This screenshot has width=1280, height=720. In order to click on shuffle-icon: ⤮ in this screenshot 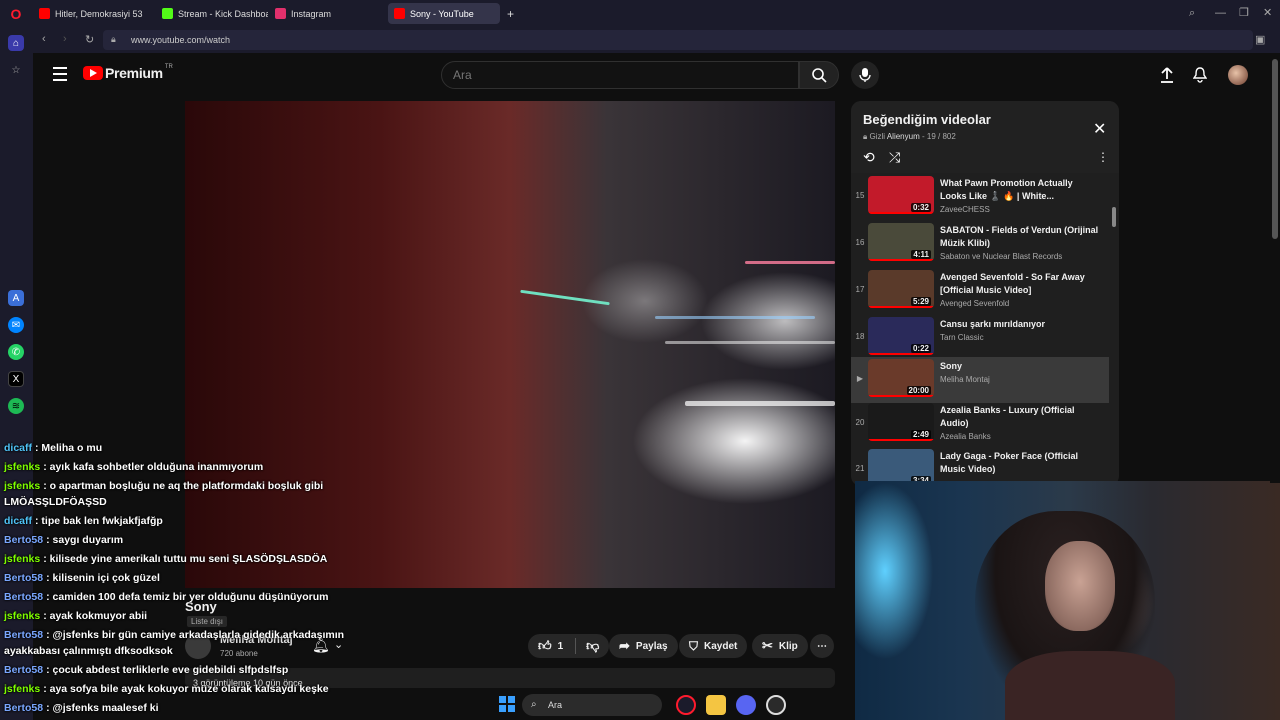, I will do `click(894, 157)`.